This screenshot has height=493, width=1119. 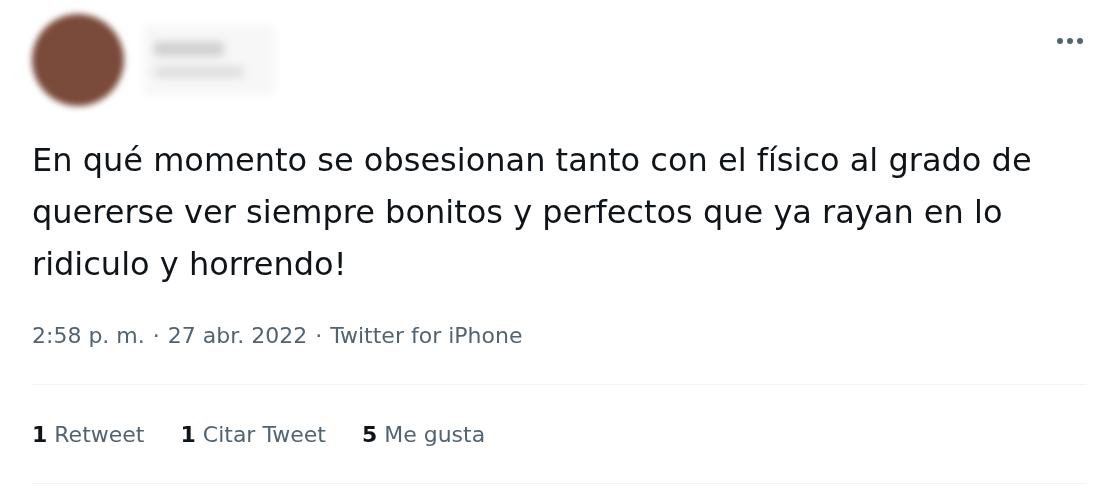 What do you see at coordinates (1070, 41) in the screenshot?
I see `more-icon` at bounding box center [1070, 41].